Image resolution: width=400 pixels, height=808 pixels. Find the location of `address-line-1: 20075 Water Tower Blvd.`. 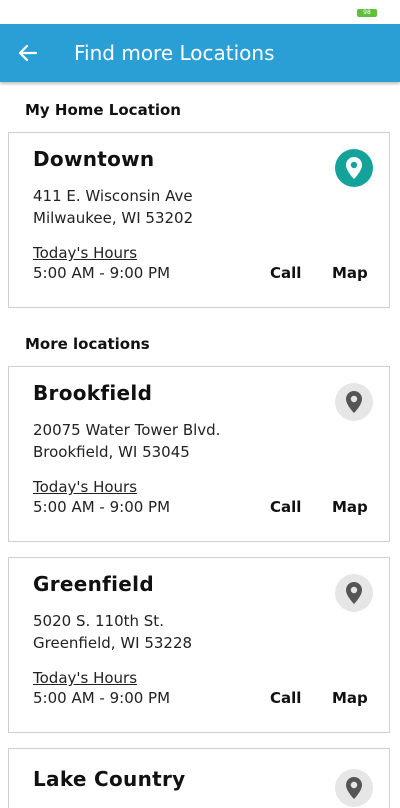

address-line-1: 20075 Water Tower Blvd. is located at coordinates (127, 430).